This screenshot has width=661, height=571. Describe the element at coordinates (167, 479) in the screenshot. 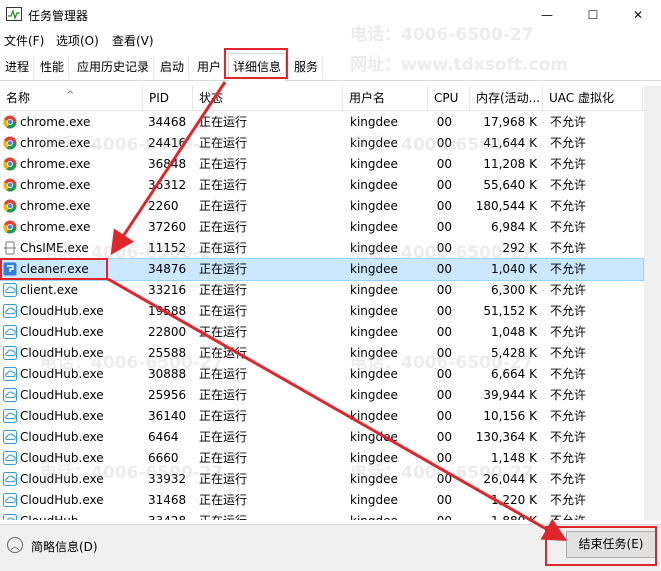

I see `process-pid: 33932` at that location.